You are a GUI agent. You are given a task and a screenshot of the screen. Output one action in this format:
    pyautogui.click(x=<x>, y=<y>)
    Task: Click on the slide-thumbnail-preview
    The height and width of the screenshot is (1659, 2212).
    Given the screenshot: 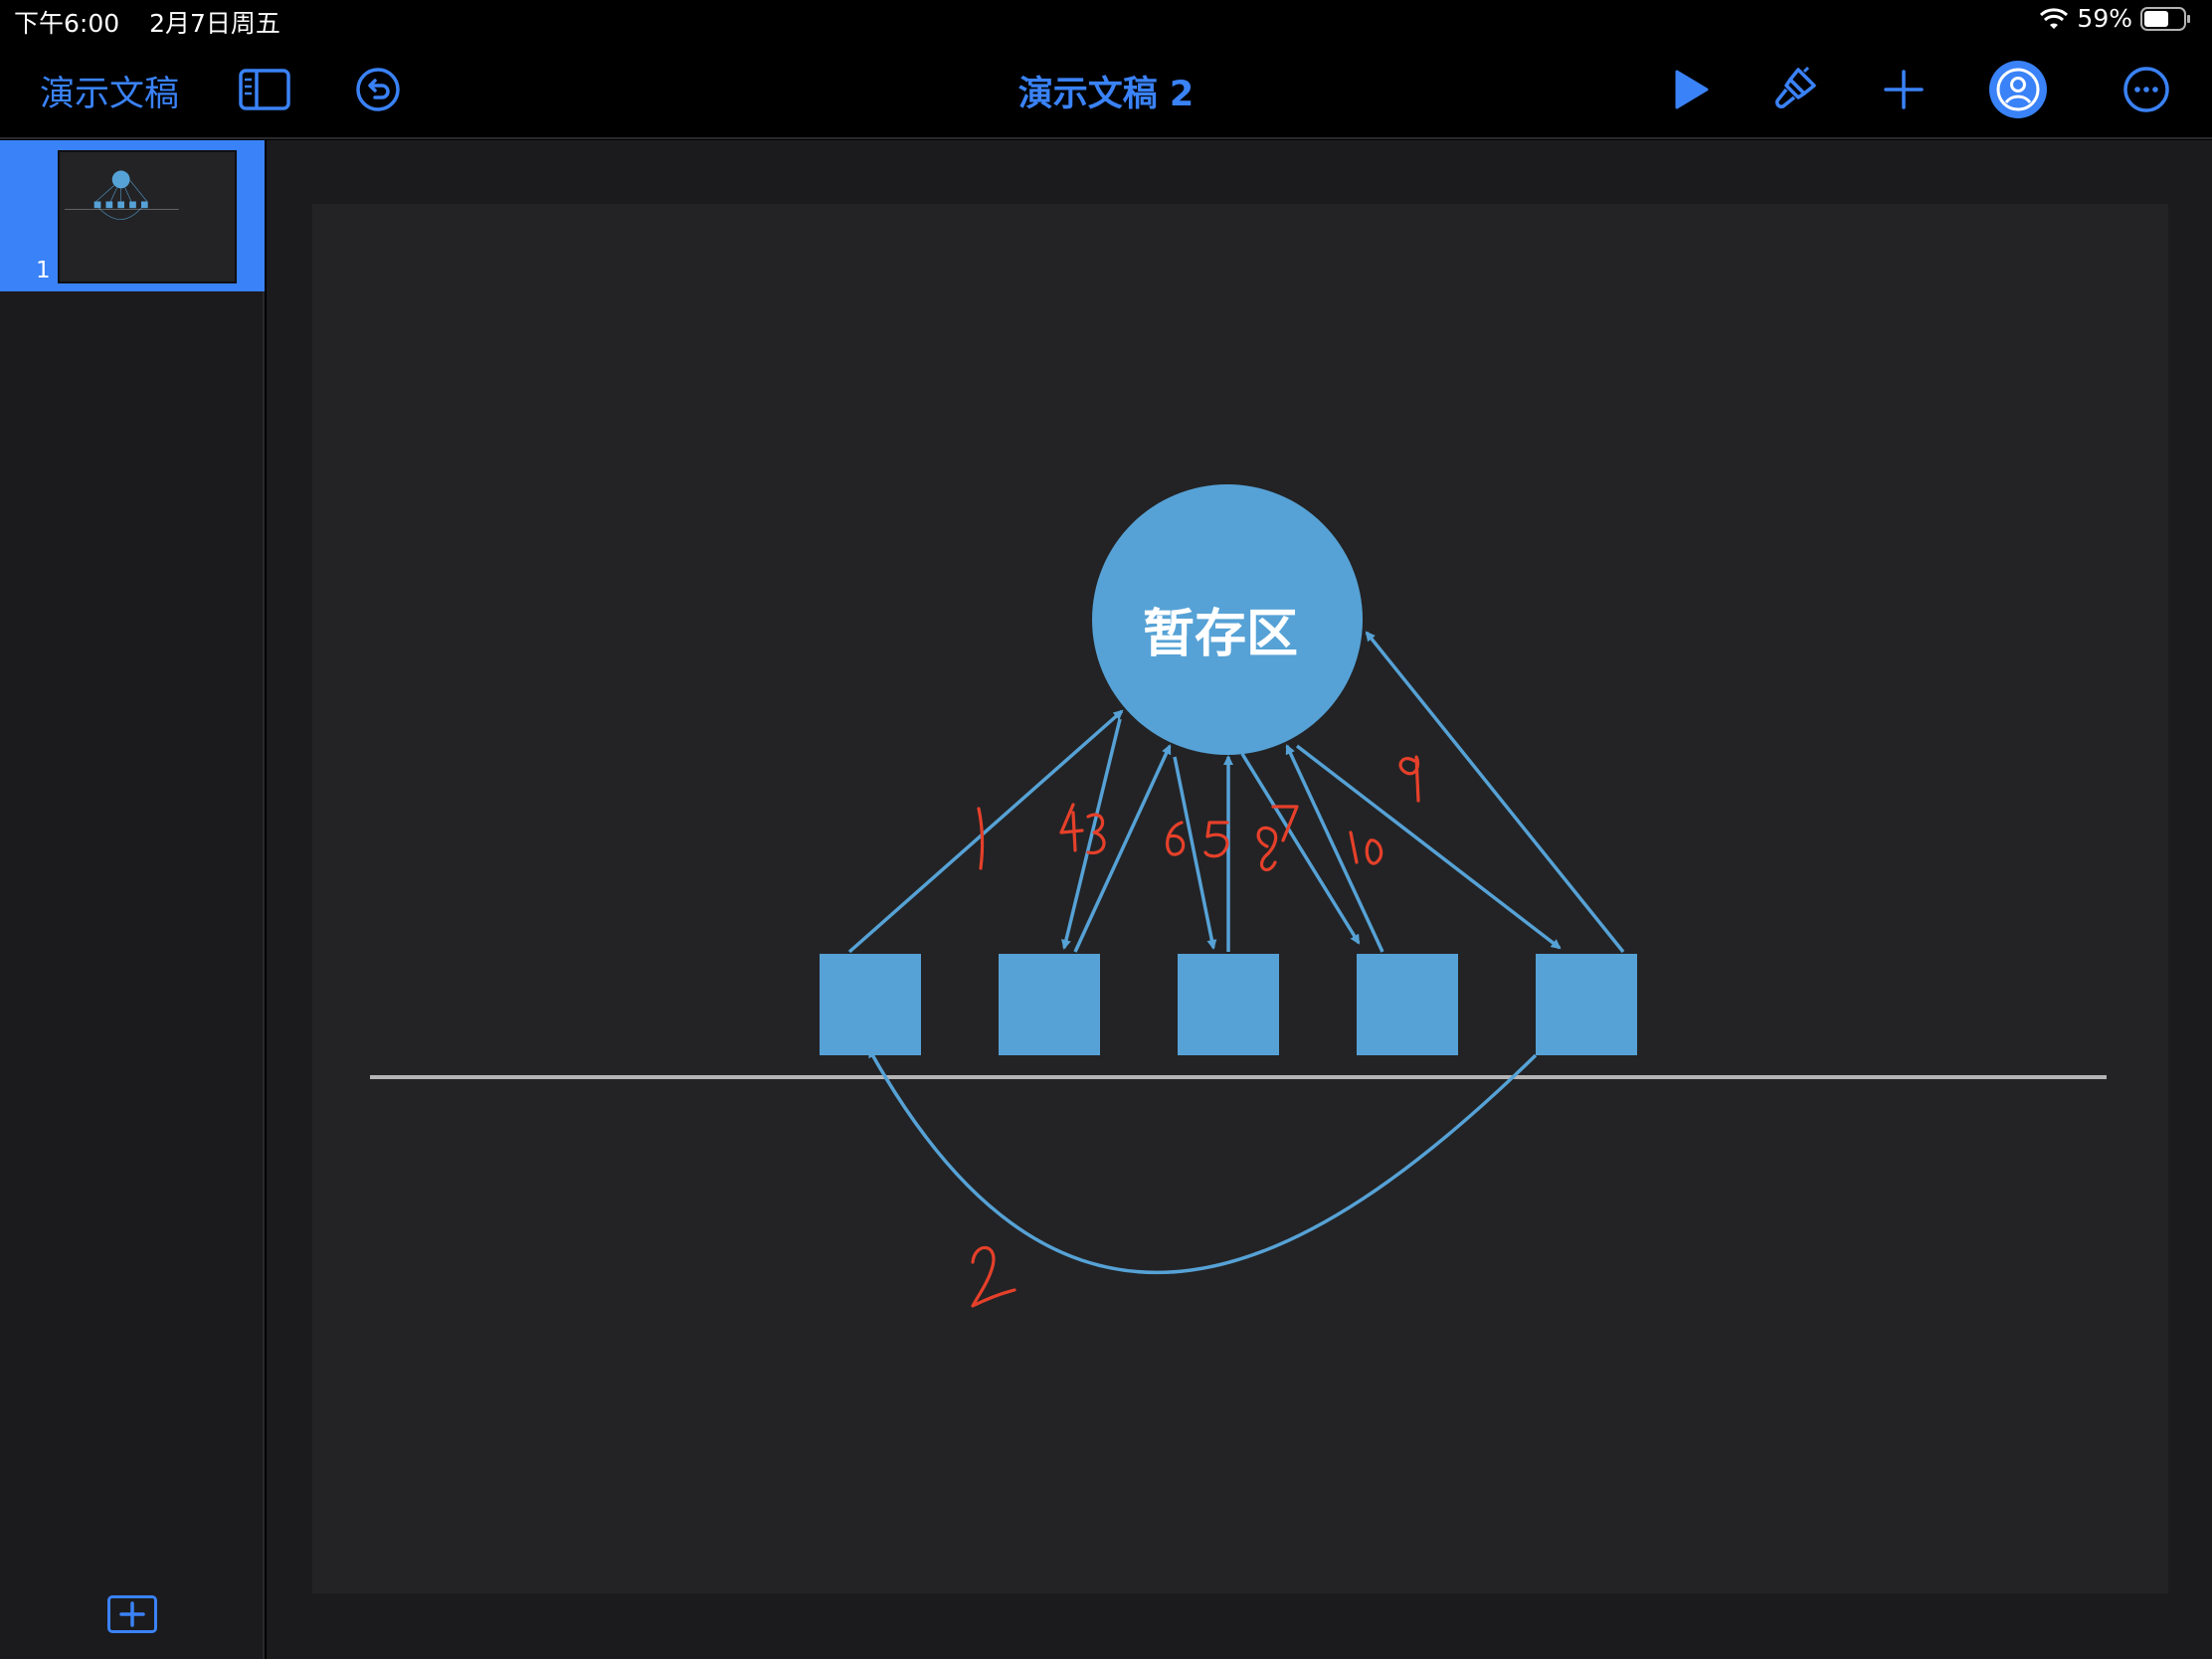 What is the action you would take?
    pyautogui.click(x=147, y=216)
    